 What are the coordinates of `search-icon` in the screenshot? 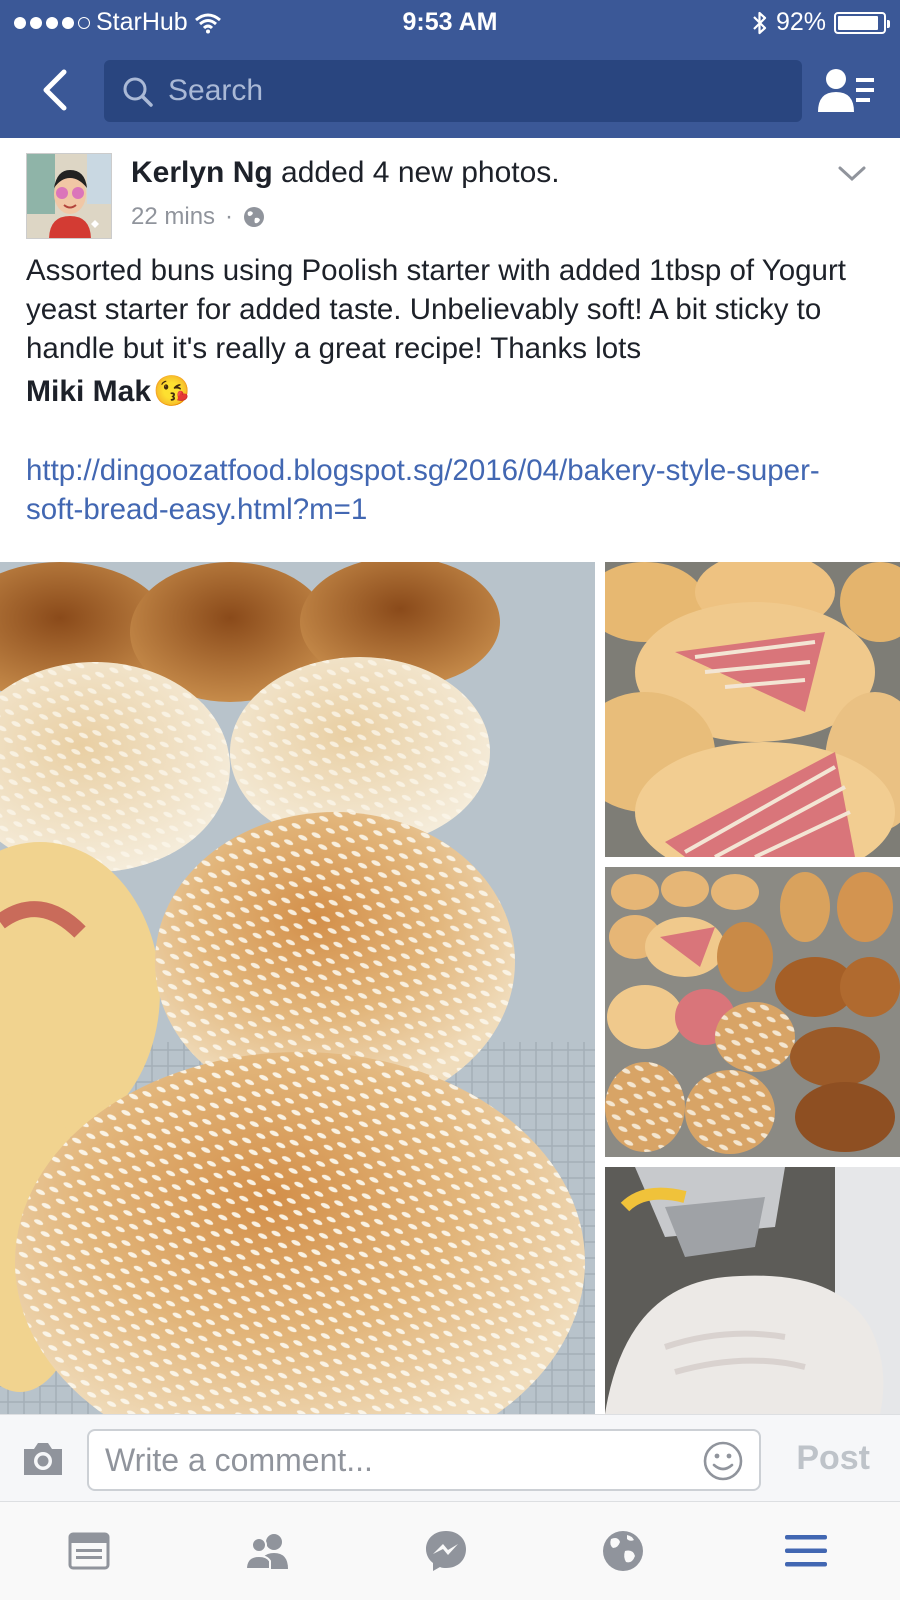 It's located at (138, 92).